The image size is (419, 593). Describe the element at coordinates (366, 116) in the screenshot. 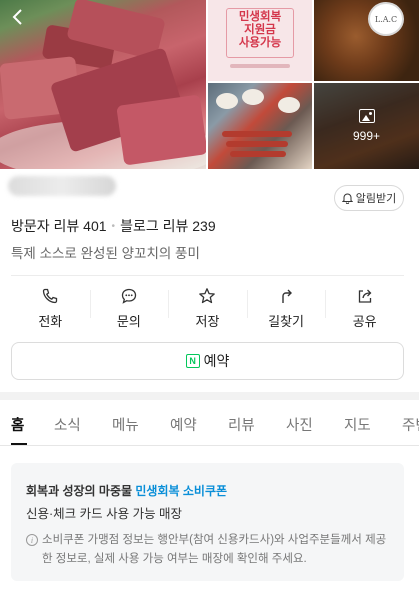

I see `image-icon` at that location.